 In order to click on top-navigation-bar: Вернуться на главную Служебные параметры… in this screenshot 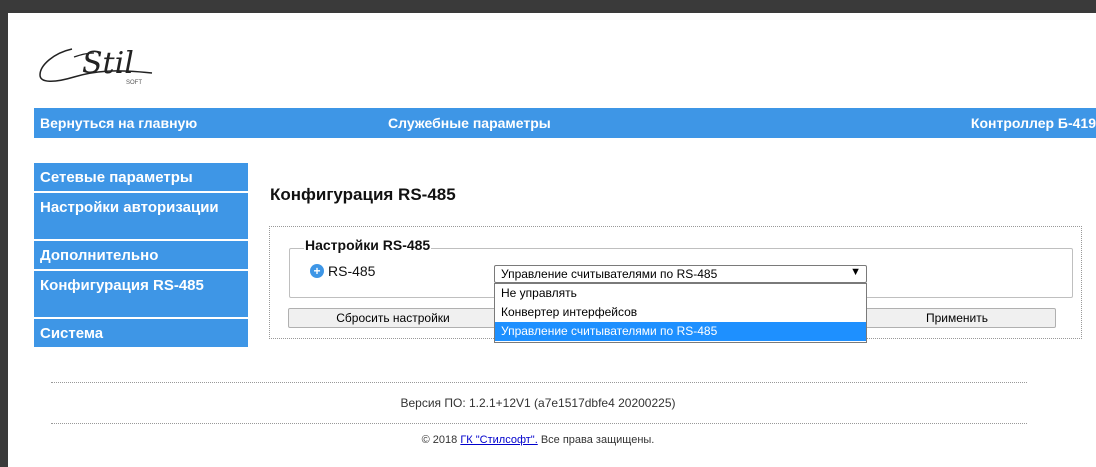, I will do `click(565, 123)`.